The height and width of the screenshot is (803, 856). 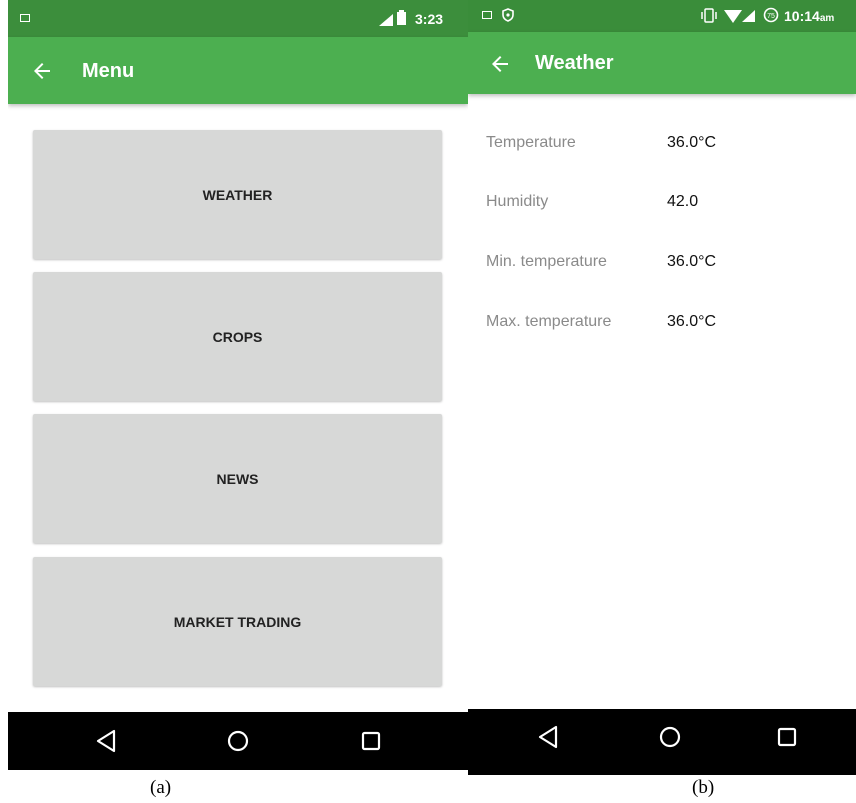 I want to click on status-time-suffix: am, so click(x=827, y=18).